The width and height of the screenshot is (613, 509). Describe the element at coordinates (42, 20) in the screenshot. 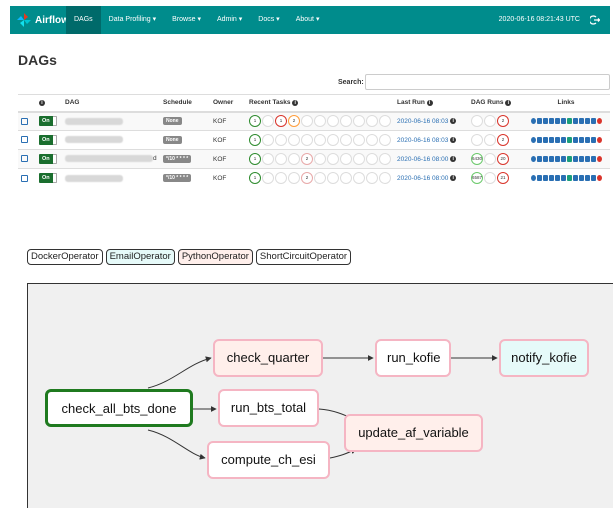

I see `brand: Airflow` at that location.